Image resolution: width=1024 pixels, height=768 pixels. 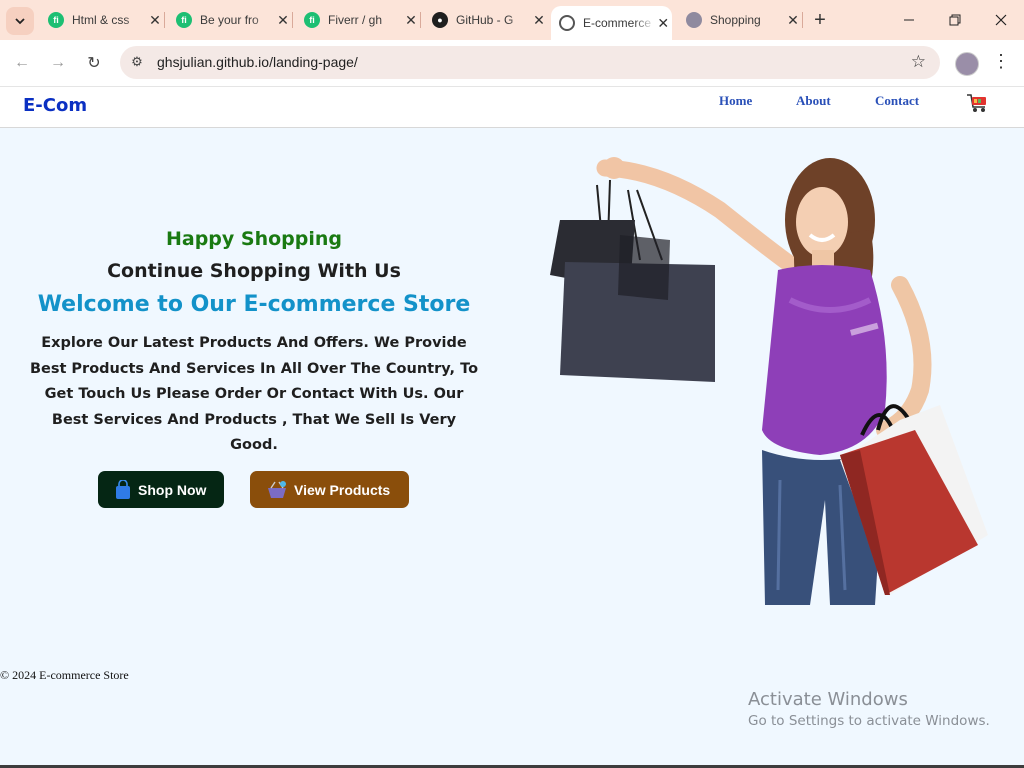 I want to click on browser-tab: fi Be your fro ✕, so click(x=230, y=20).